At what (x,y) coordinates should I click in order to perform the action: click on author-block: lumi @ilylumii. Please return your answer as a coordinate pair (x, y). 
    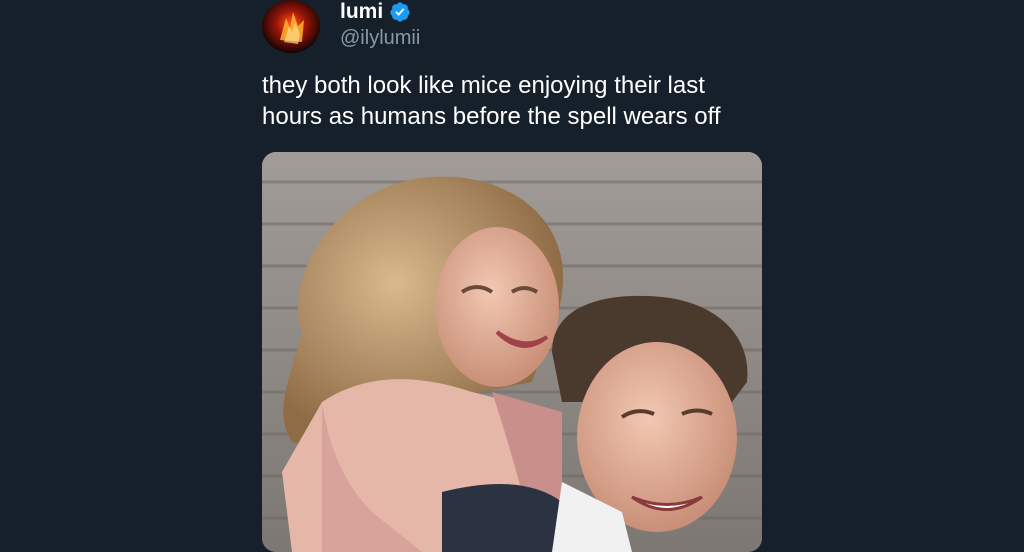
    Looking at the image, I should click on (380, 25).